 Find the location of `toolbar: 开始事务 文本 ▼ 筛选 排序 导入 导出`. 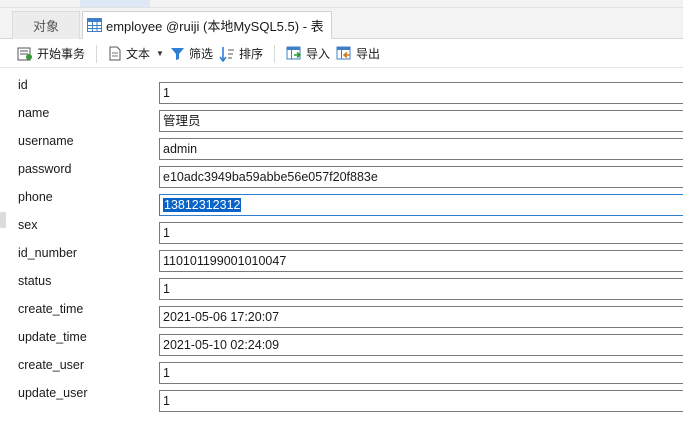

toolbar: 开始事务 文本 ▼ 筛选 排序 导入 导出 is located at coordinates (341, 54).